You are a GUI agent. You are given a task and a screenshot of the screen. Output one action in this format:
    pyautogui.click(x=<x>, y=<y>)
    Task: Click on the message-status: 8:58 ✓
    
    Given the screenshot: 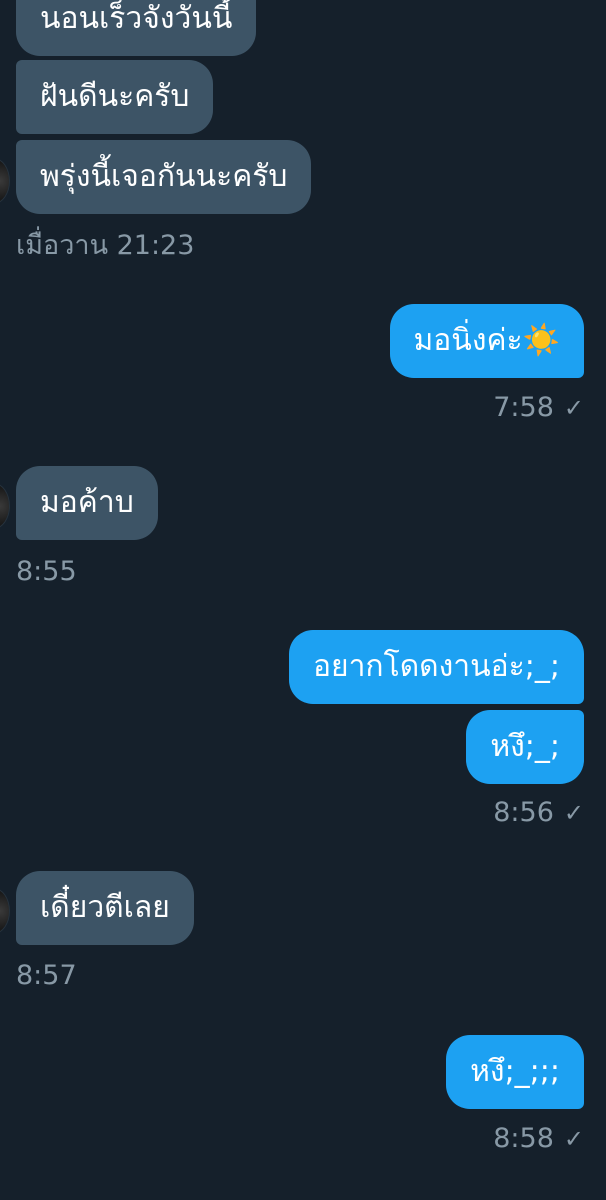 What is the action you would take?
    pyautogui.click(x=538, y=1139)
    